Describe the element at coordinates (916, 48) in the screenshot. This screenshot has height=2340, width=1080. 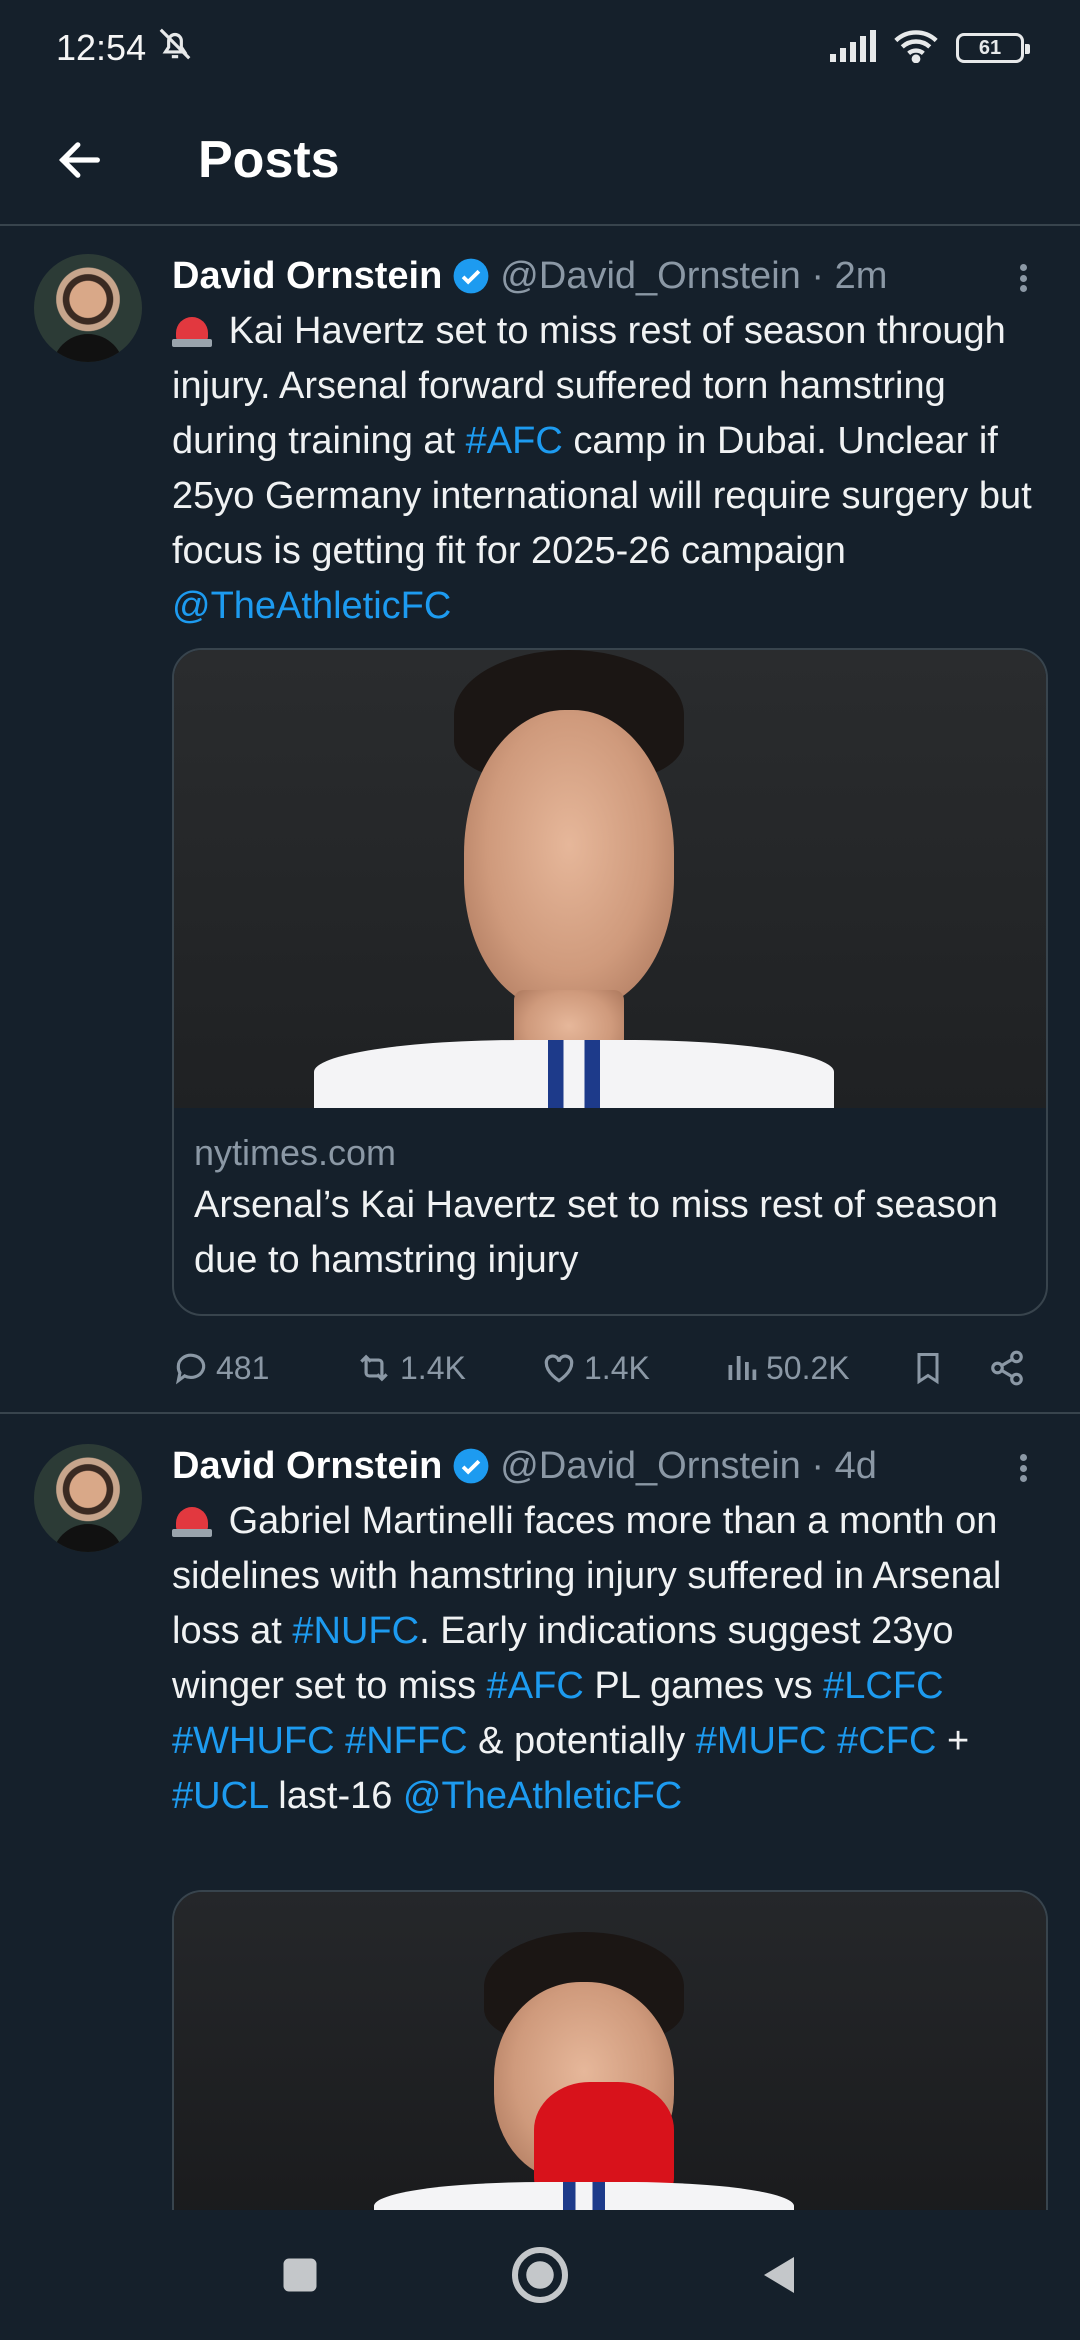
I see `wifi-icon` at that location.